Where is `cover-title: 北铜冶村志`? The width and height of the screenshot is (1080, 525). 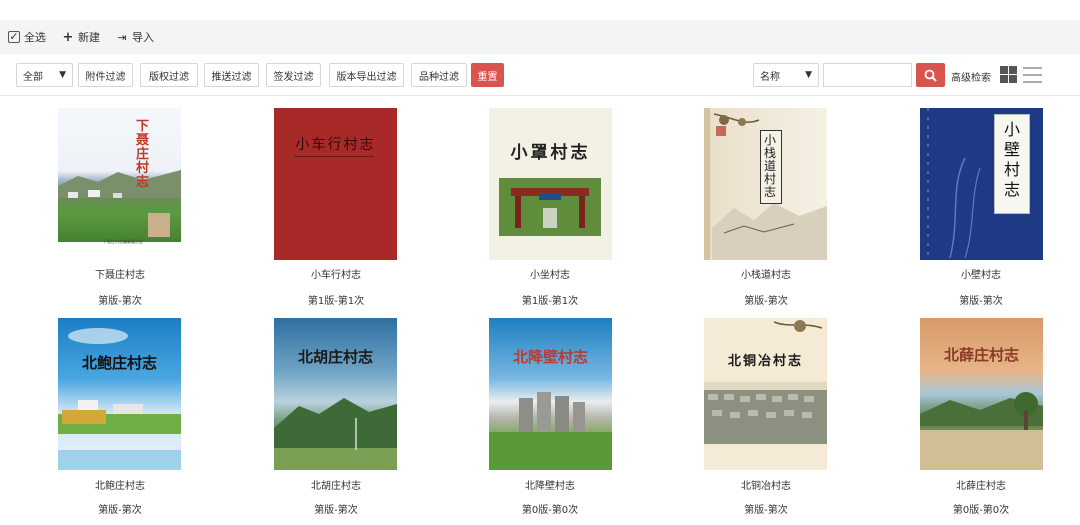
cover-title: 北铜冶村志 is located at coordinates (765, 361).